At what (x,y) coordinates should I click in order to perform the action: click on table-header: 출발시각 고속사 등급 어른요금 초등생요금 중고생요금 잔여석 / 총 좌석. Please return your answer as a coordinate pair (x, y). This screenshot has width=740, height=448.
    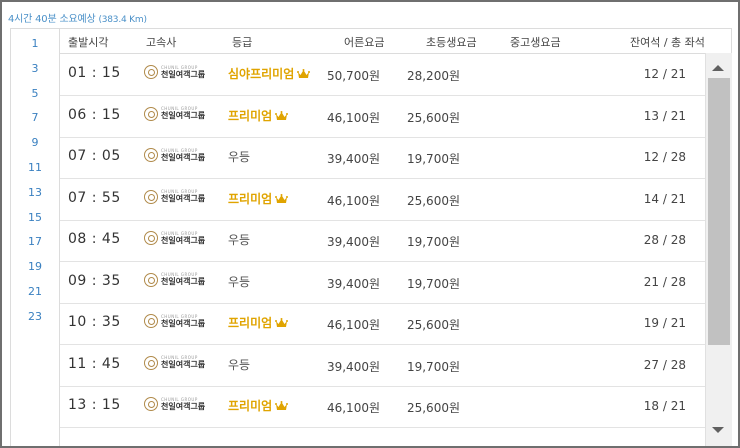
    Looking at the image, I should click on (383, 41).